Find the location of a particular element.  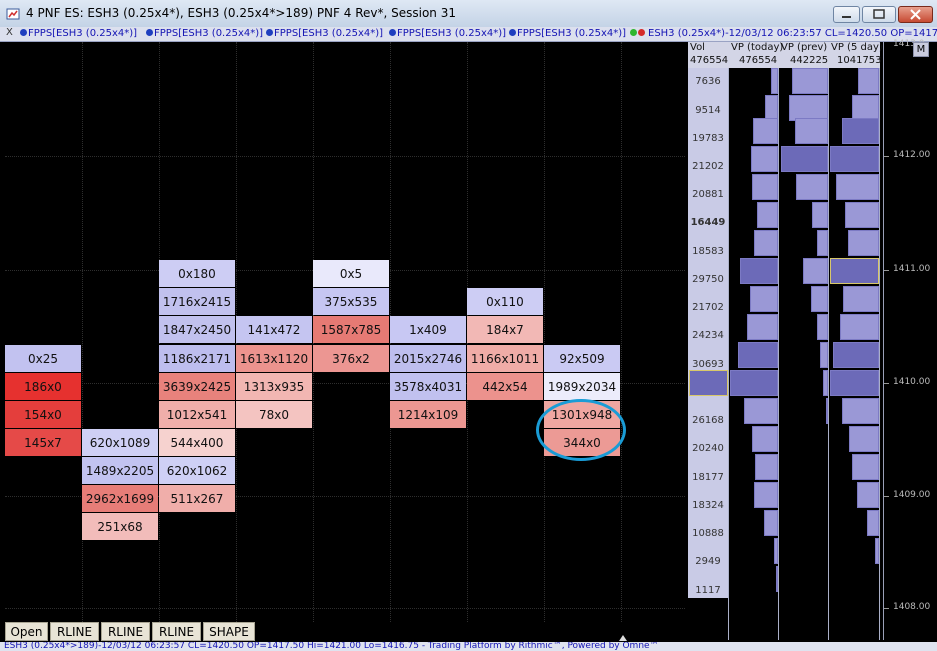

close-icon is located at coordinates (915, 14).